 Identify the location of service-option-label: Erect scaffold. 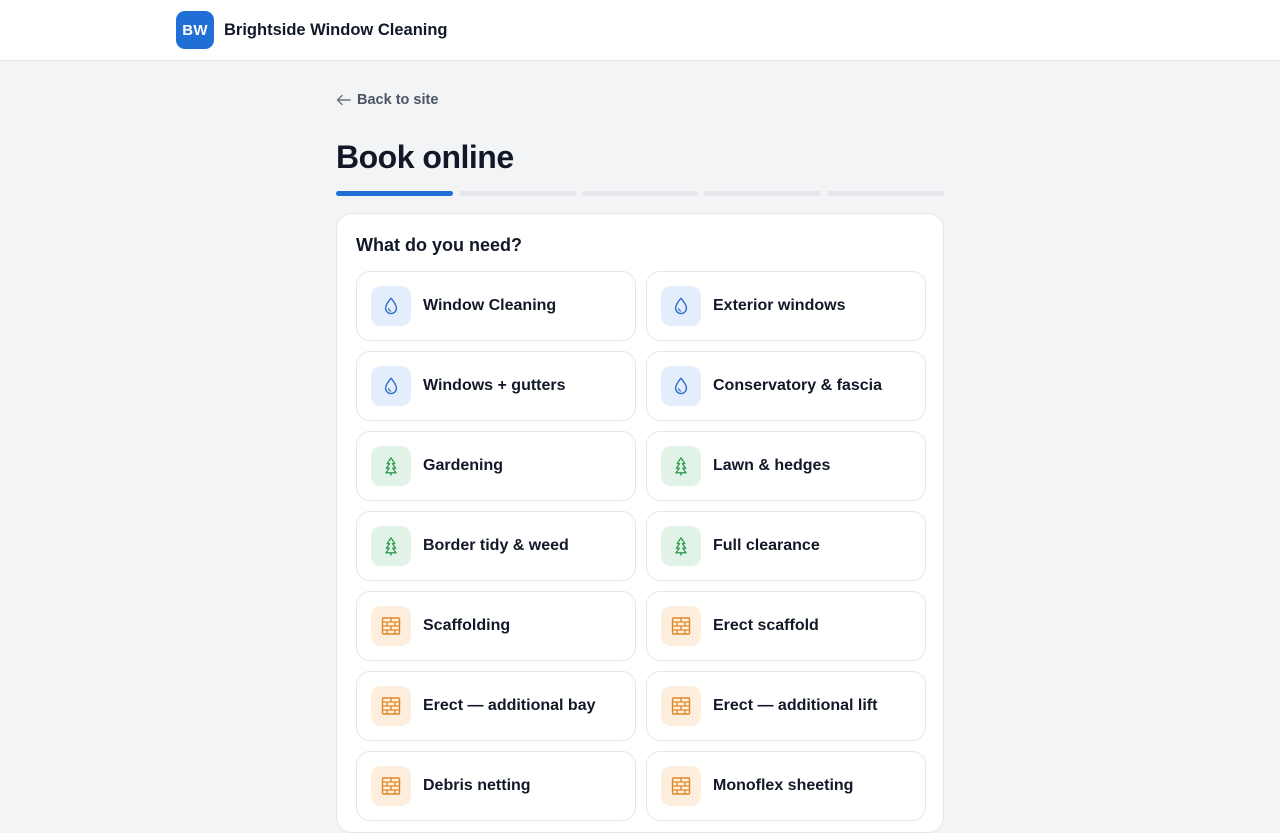
(766, 625).